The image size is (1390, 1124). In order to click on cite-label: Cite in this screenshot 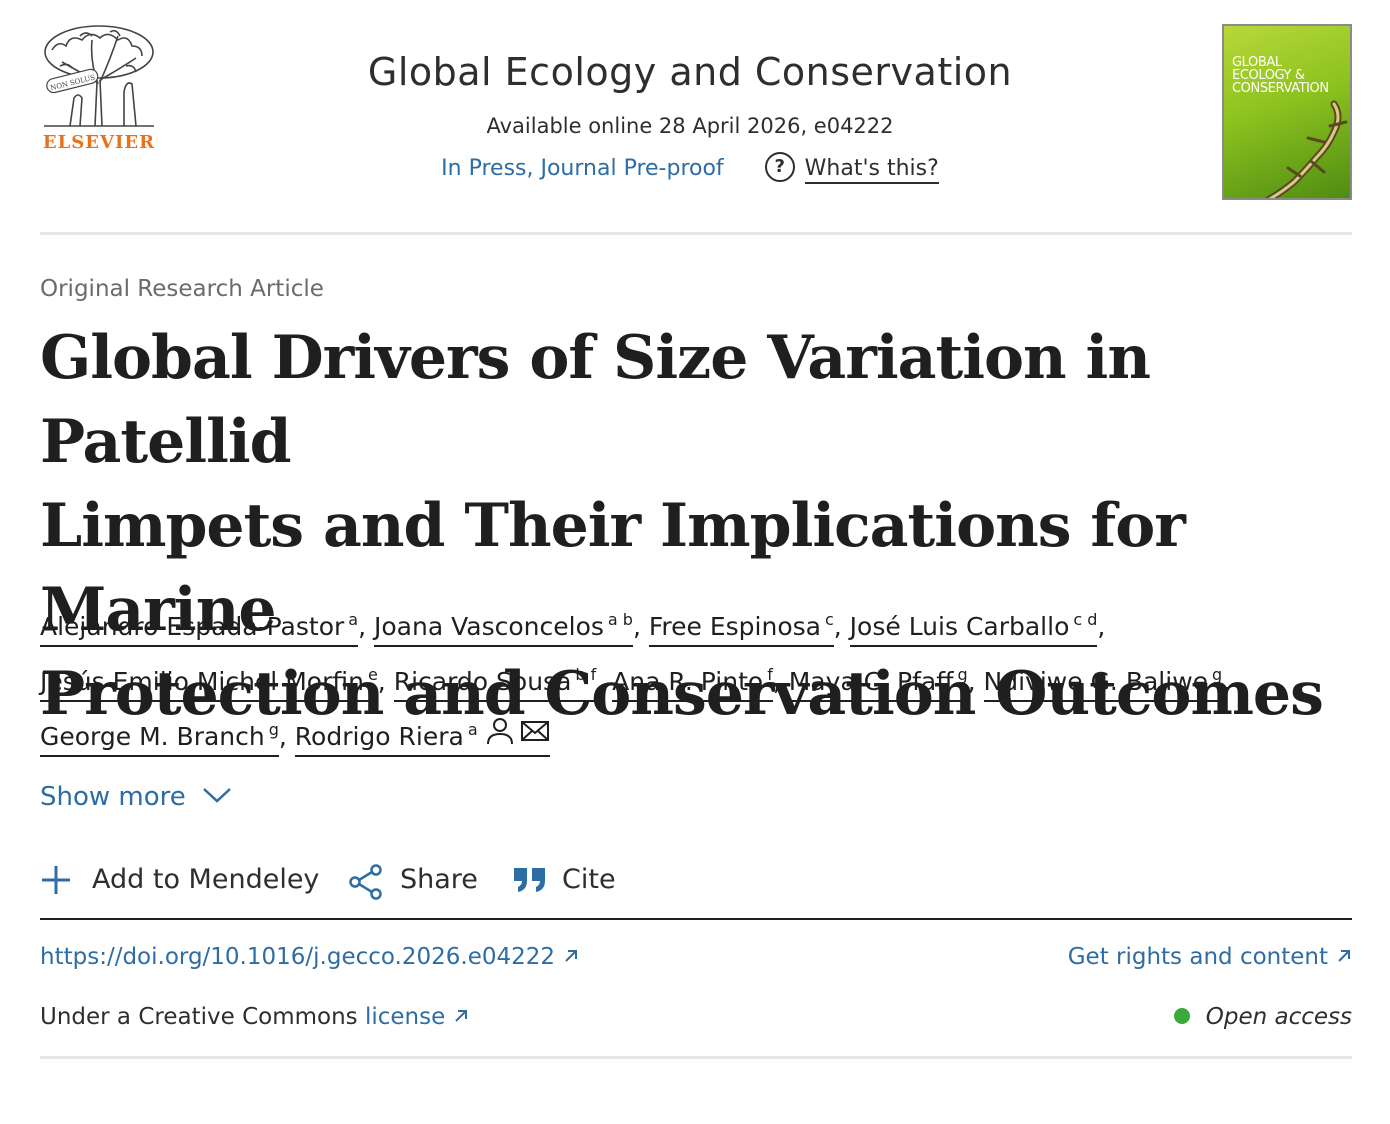, I will do `click(589, 879)`.